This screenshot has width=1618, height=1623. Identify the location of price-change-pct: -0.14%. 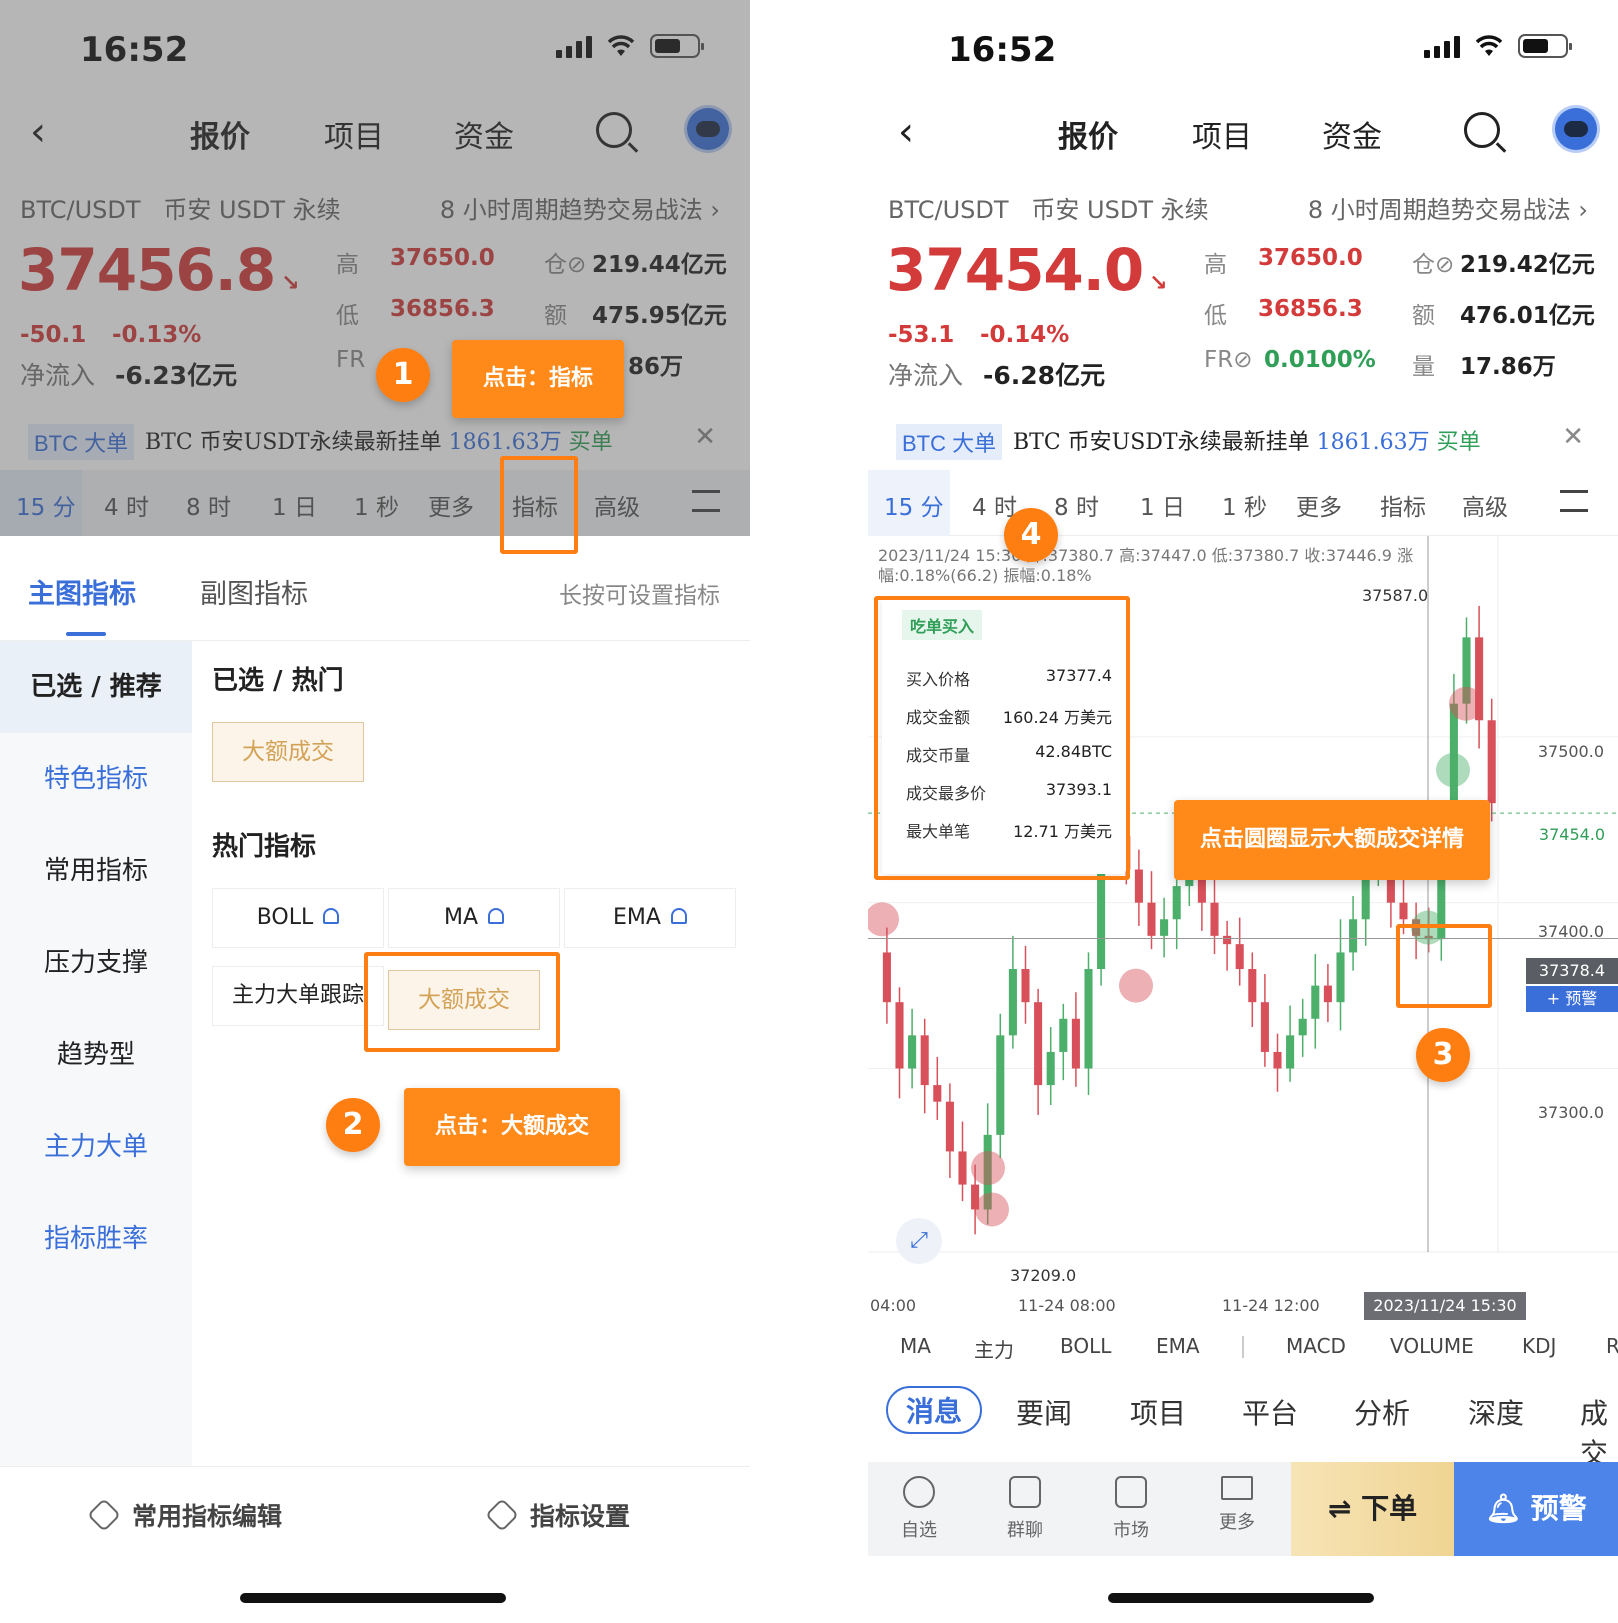
(1025, 335).